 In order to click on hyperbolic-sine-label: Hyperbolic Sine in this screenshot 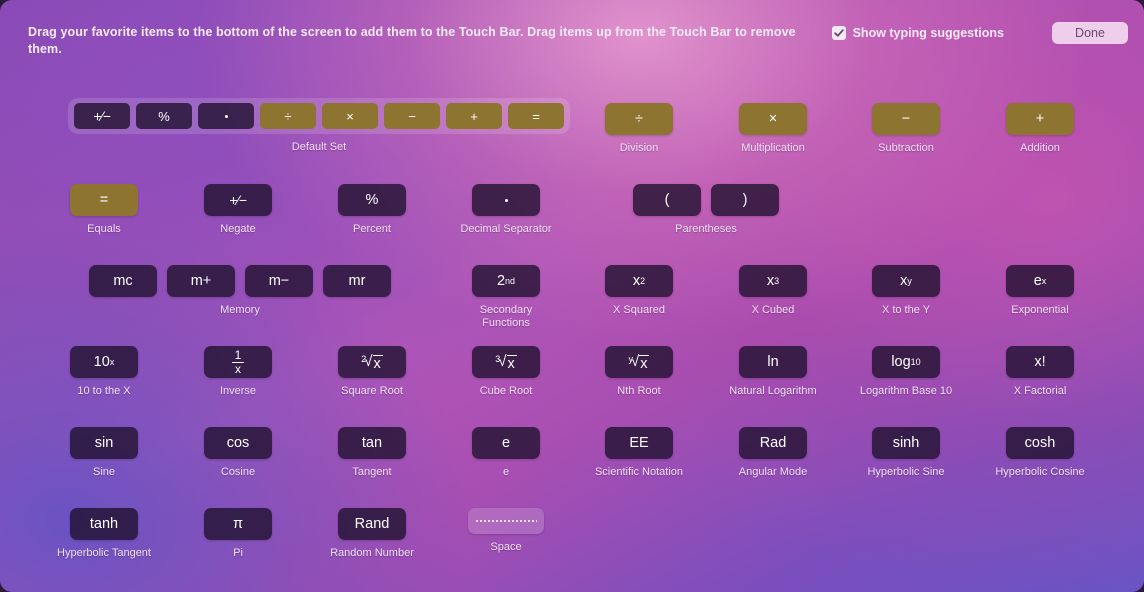, I will do `click(906, 472)`.